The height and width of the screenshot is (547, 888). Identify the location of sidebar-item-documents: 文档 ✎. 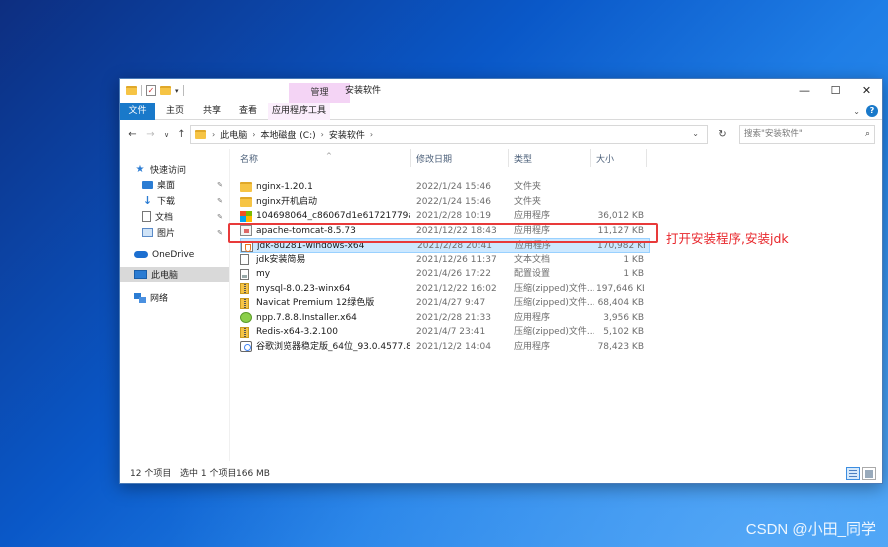
(174, 216).